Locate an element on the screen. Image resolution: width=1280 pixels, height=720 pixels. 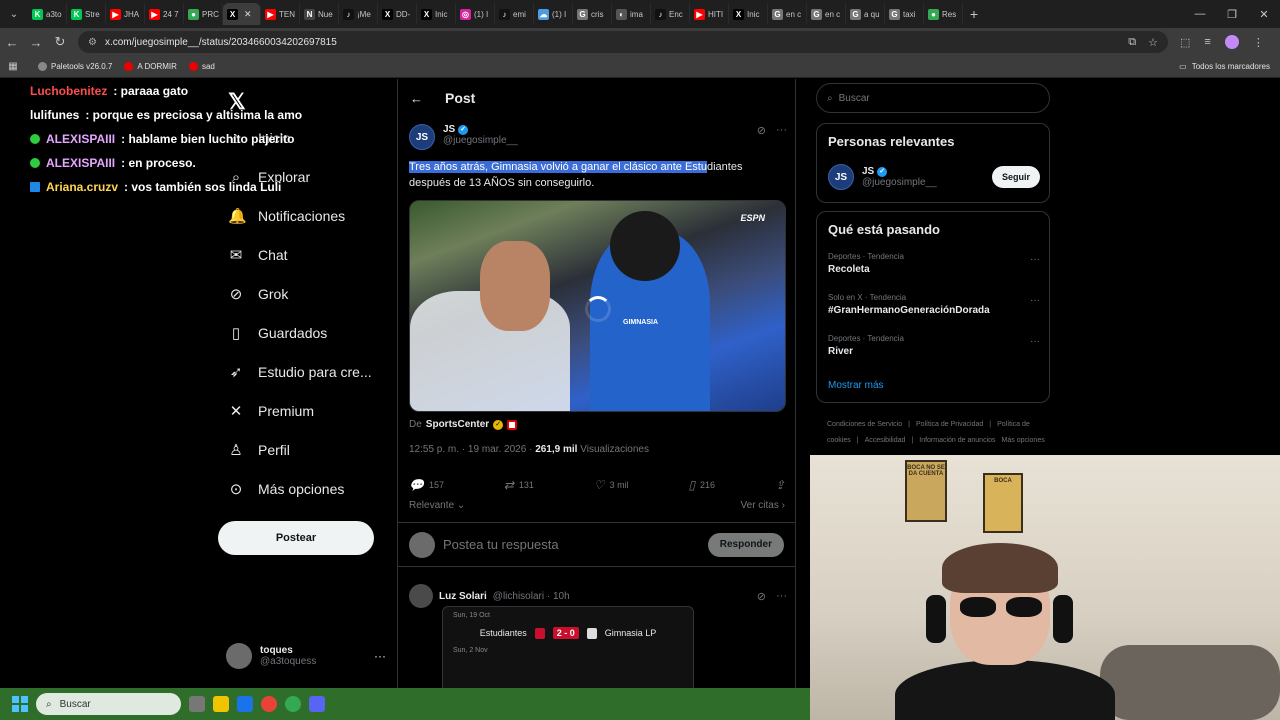
new-tab-button: + is located at coordinates (974, 14).